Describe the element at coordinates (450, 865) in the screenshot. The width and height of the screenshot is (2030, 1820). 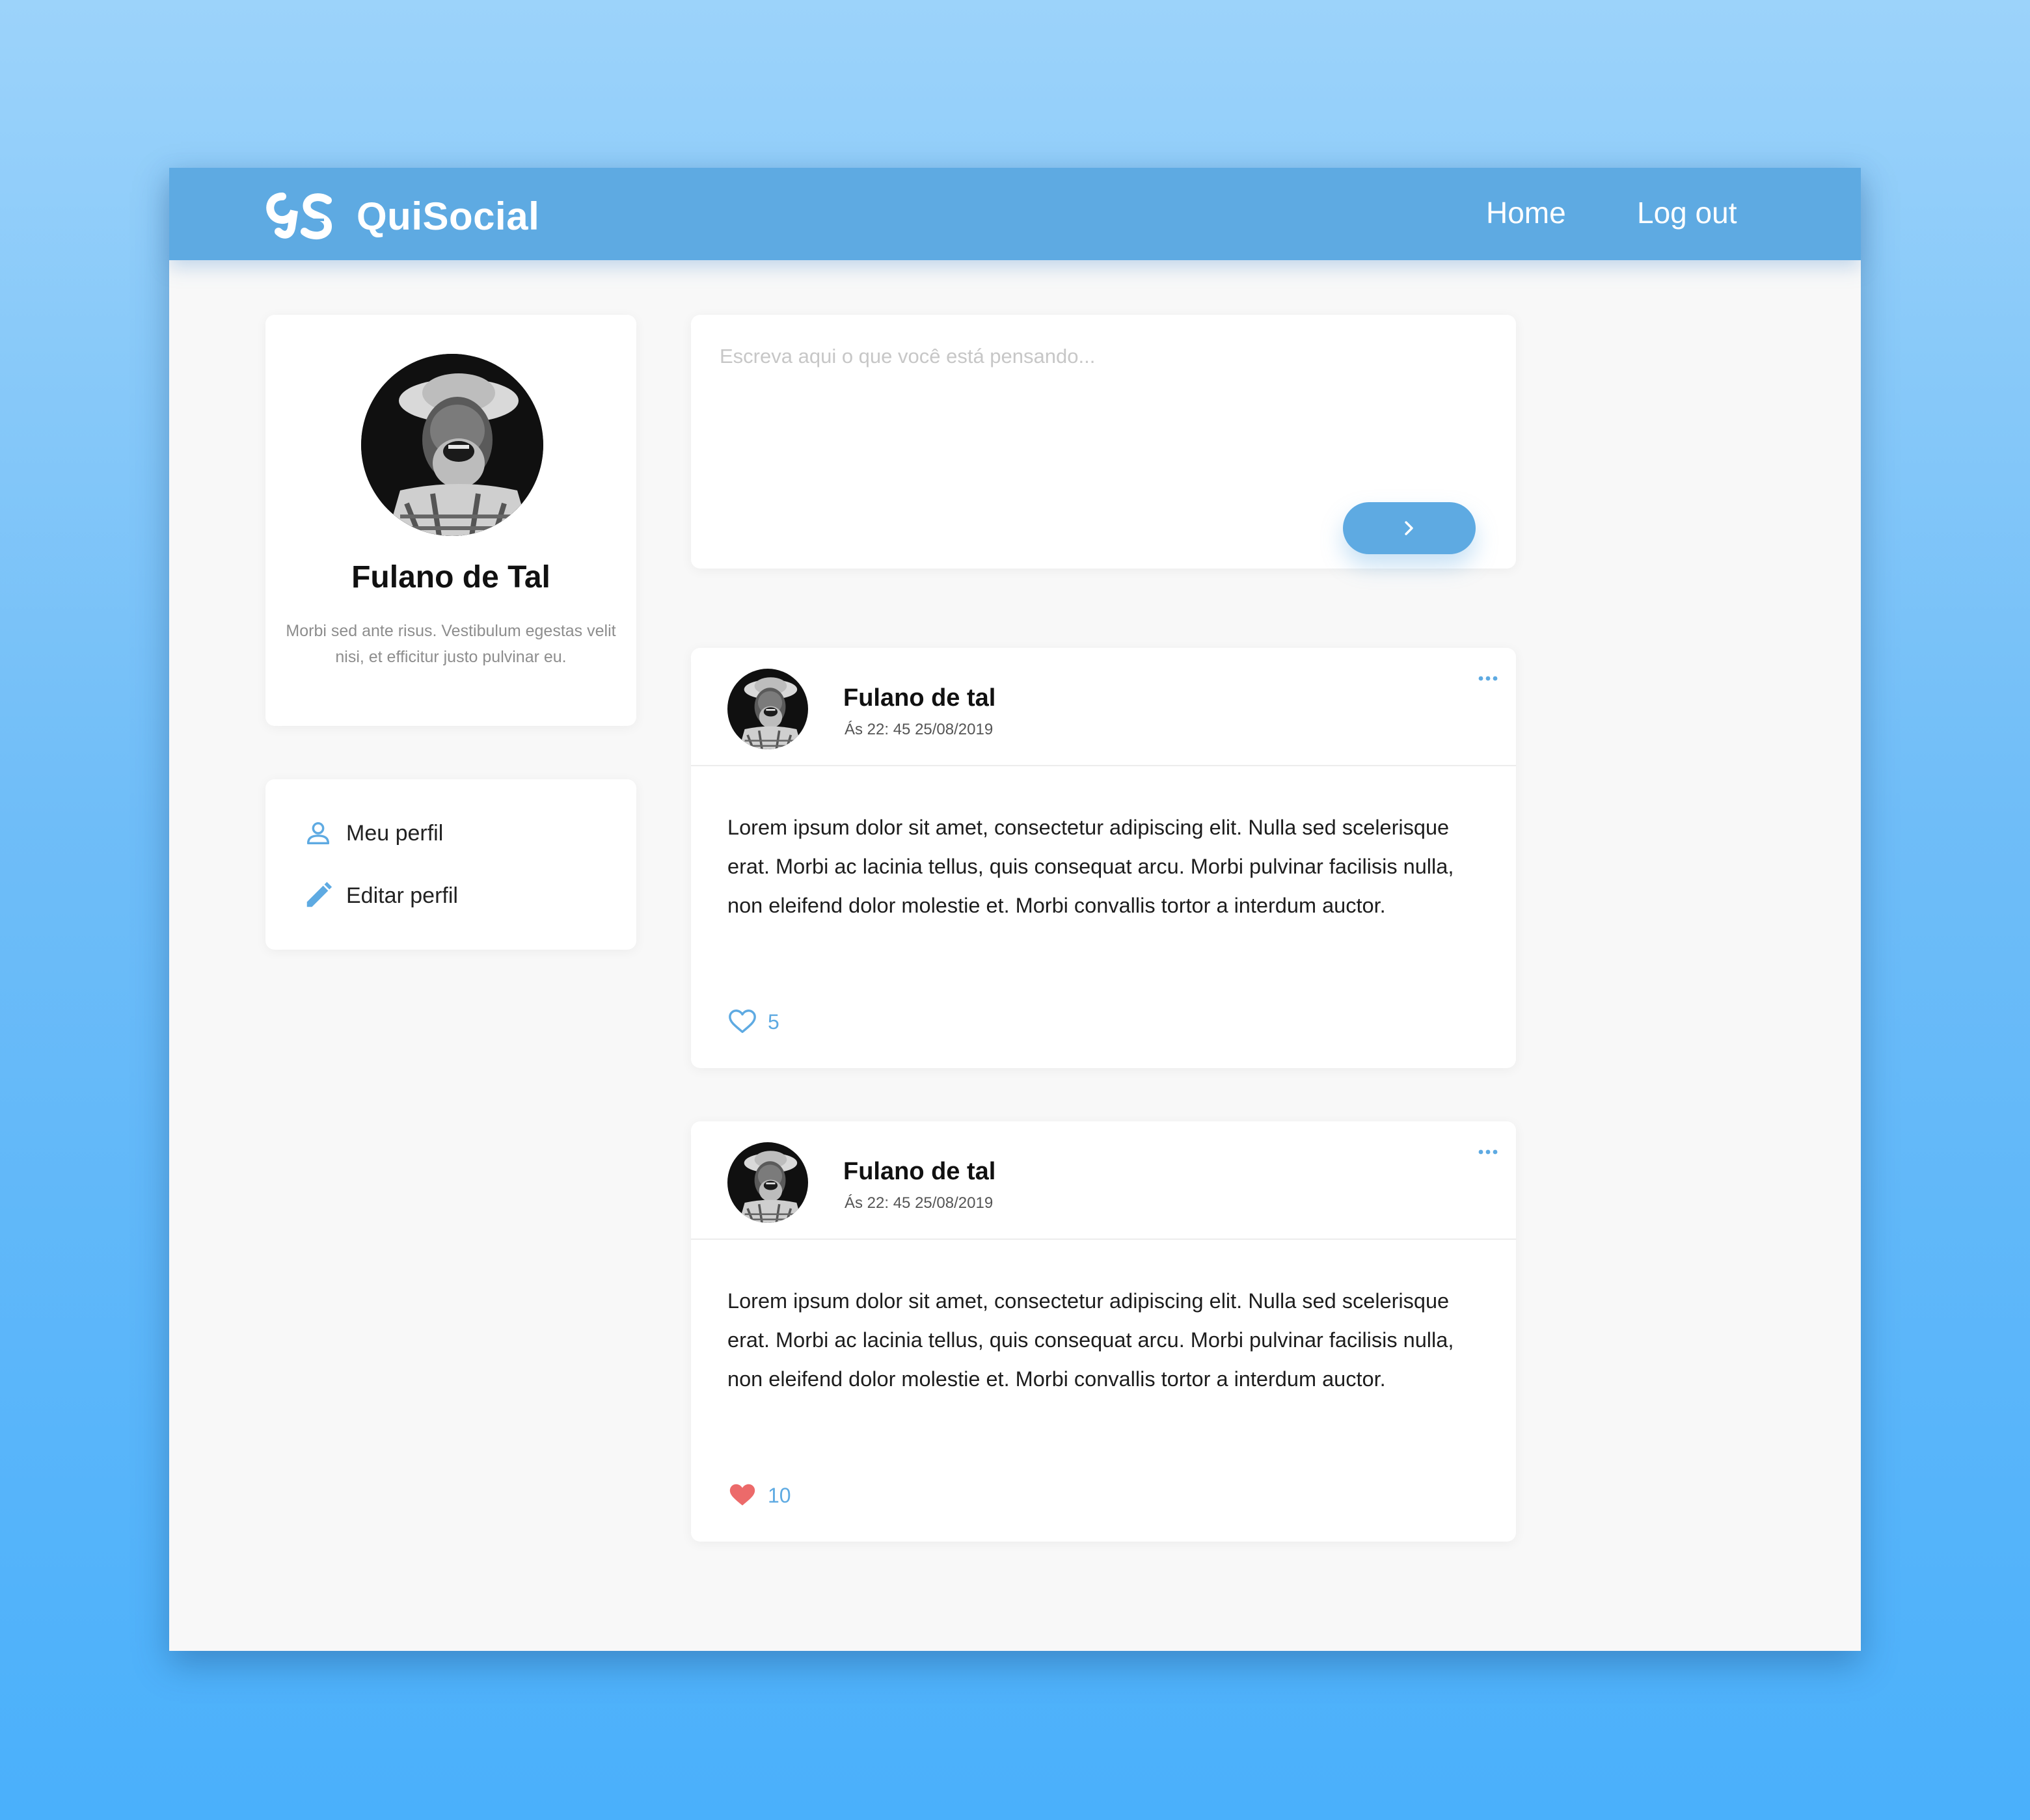
I see `profile-menu-card: Meu perfil Editar perfil` at that location.